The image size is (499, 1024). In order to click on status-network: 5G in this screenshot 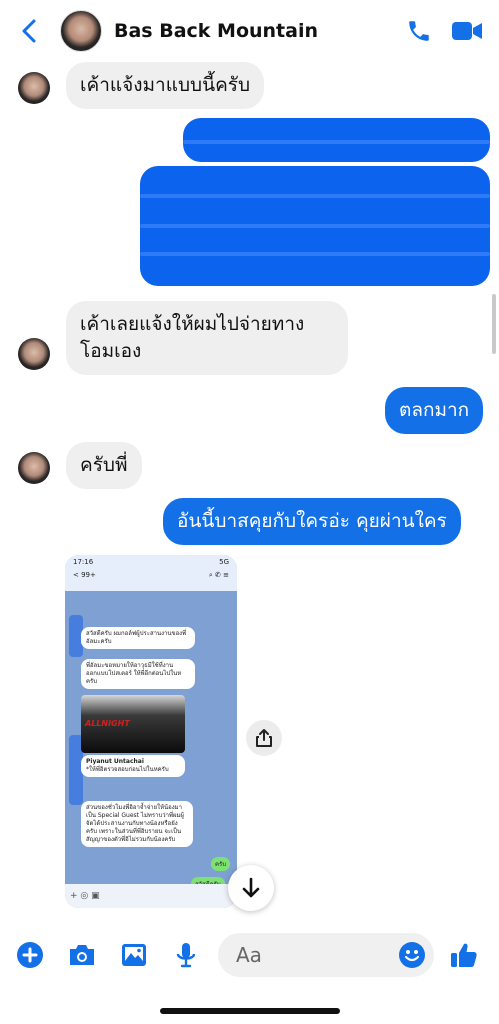, I will do `click(224, 562)`.